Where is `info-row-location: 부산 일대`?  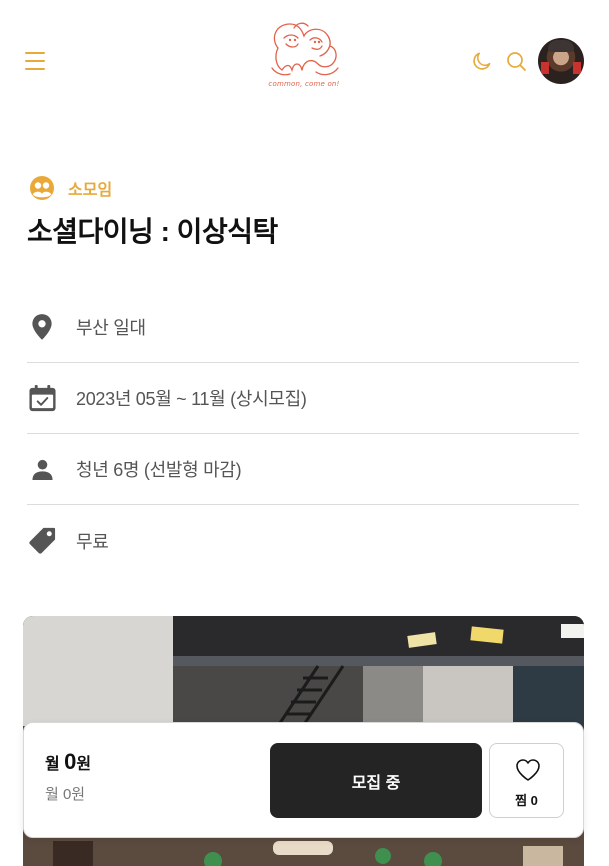 info-row-location: 부산 일대 is located at coordinates (303, 327).